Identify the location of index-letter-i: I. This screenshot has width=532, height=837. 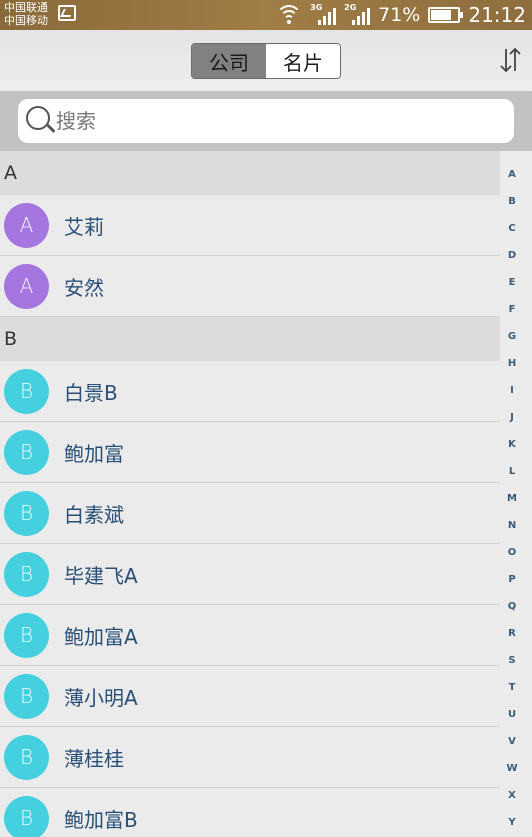
(512, 396).